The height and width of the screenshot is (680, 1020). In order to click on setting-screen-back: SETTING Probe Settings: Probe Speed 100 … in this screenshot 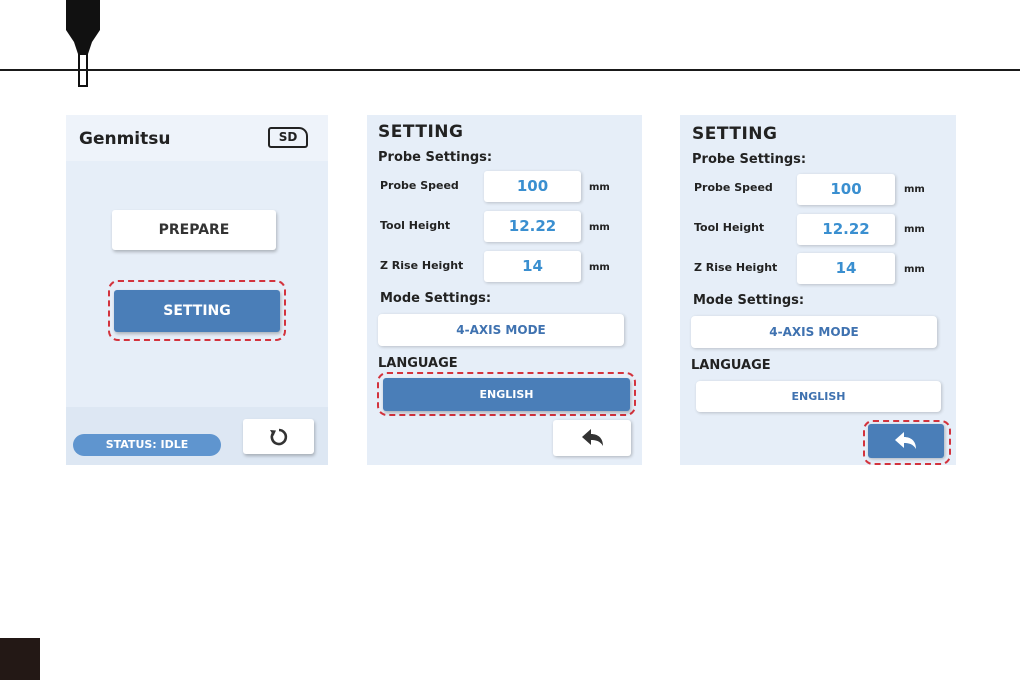, I will do `click(818, 290)`.